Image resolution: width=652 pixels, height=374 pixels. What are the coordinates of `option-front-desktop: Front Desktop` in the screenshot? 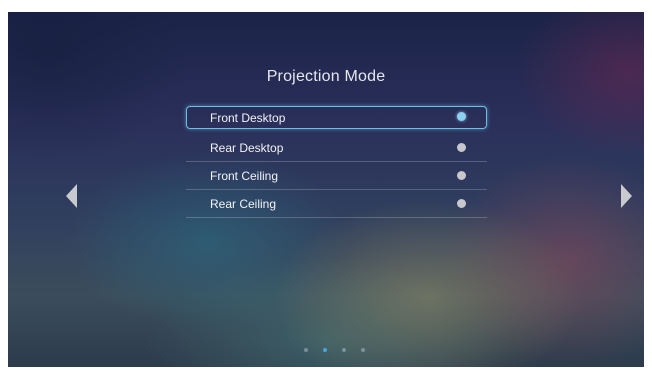 It's located at (336, 117).